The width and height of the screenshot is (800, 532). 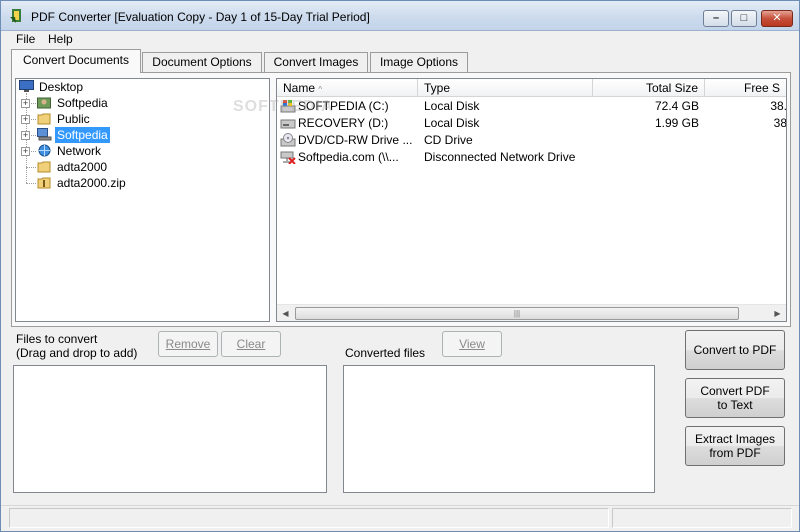 I want to click on tree-item-label: Public, so click(x=73, y=119).